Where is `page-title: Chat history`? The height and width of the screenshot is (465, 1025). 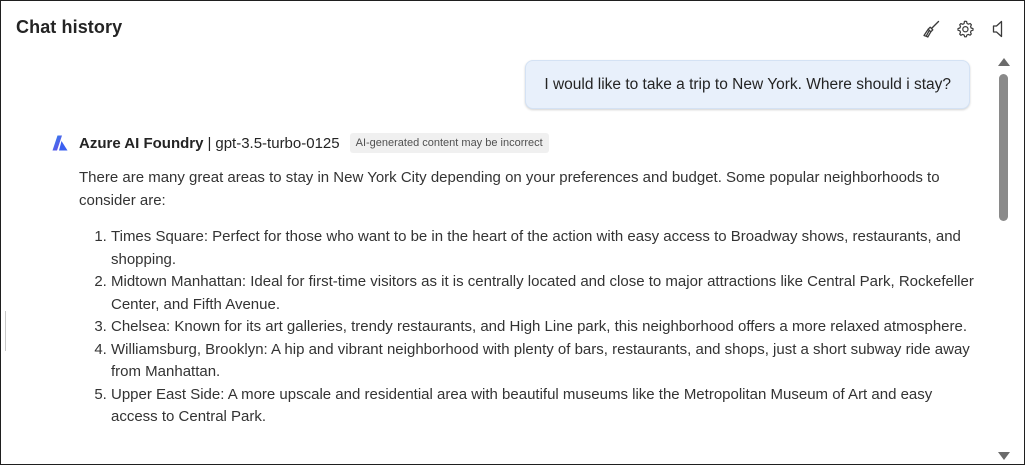
page-title: Chat history is located at coordinates (69, 27).